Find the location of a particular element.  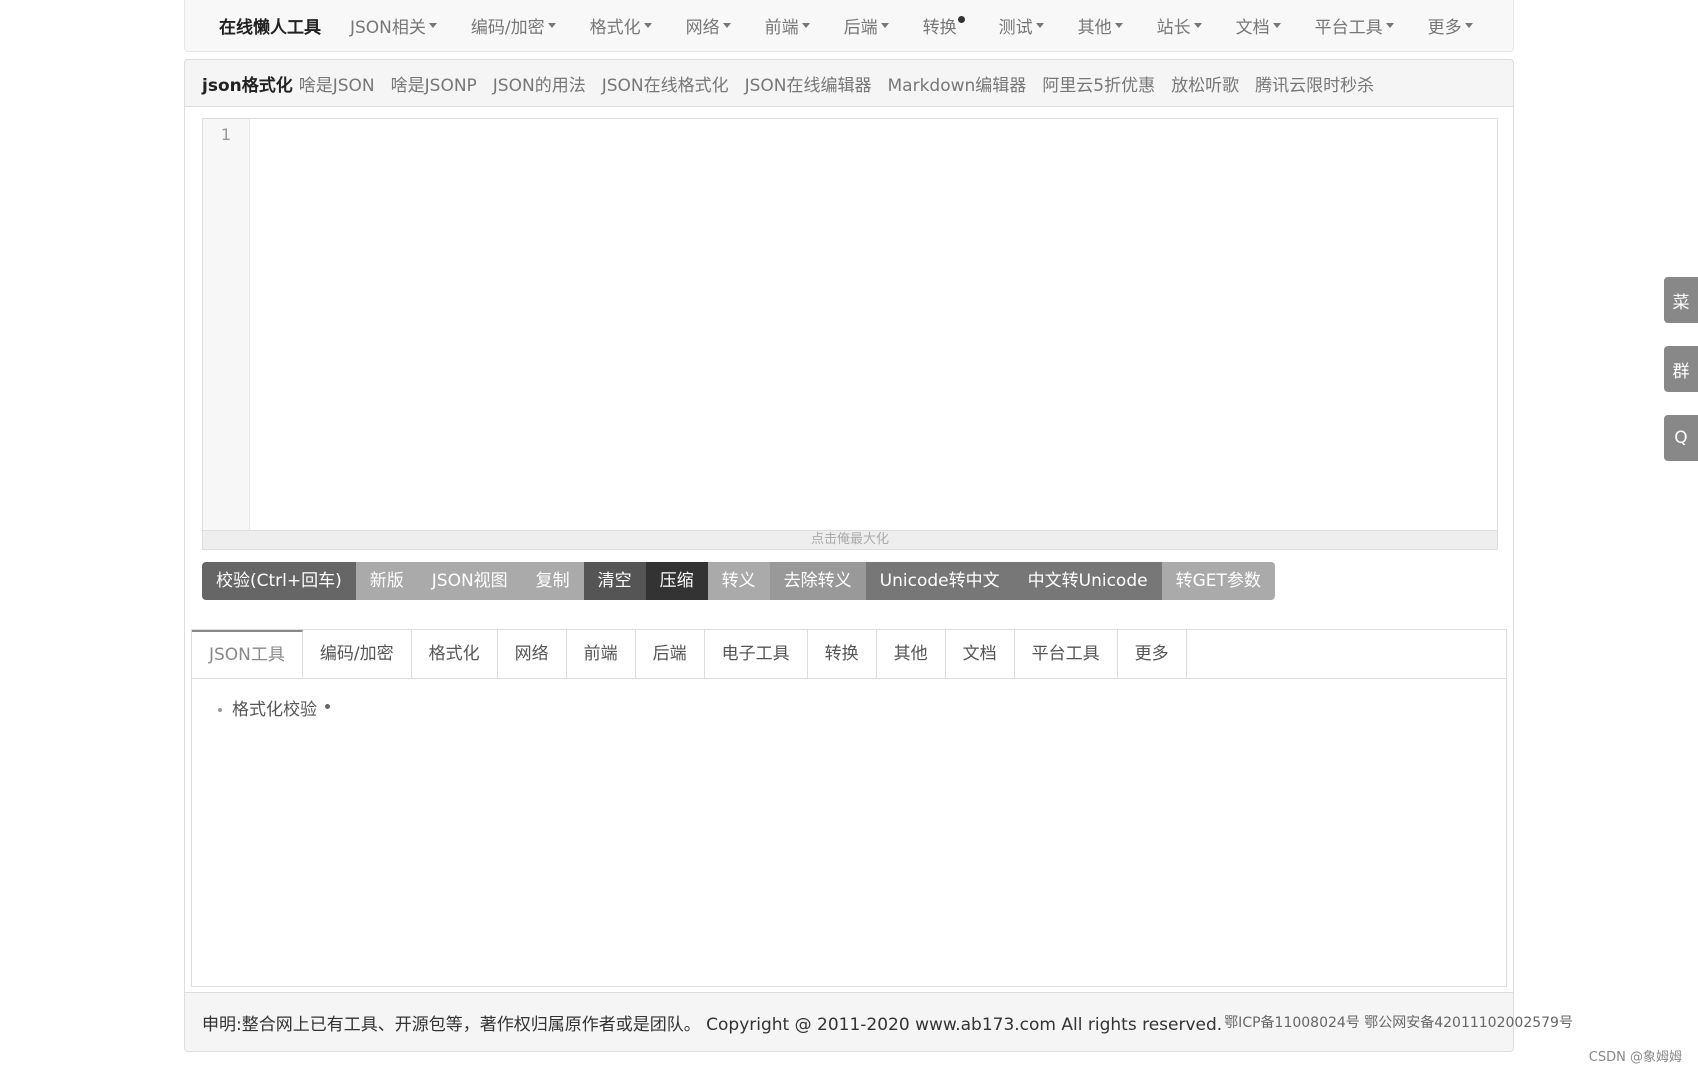

quick-link-0: 啥是JSON is located at coordinates (337, 83).